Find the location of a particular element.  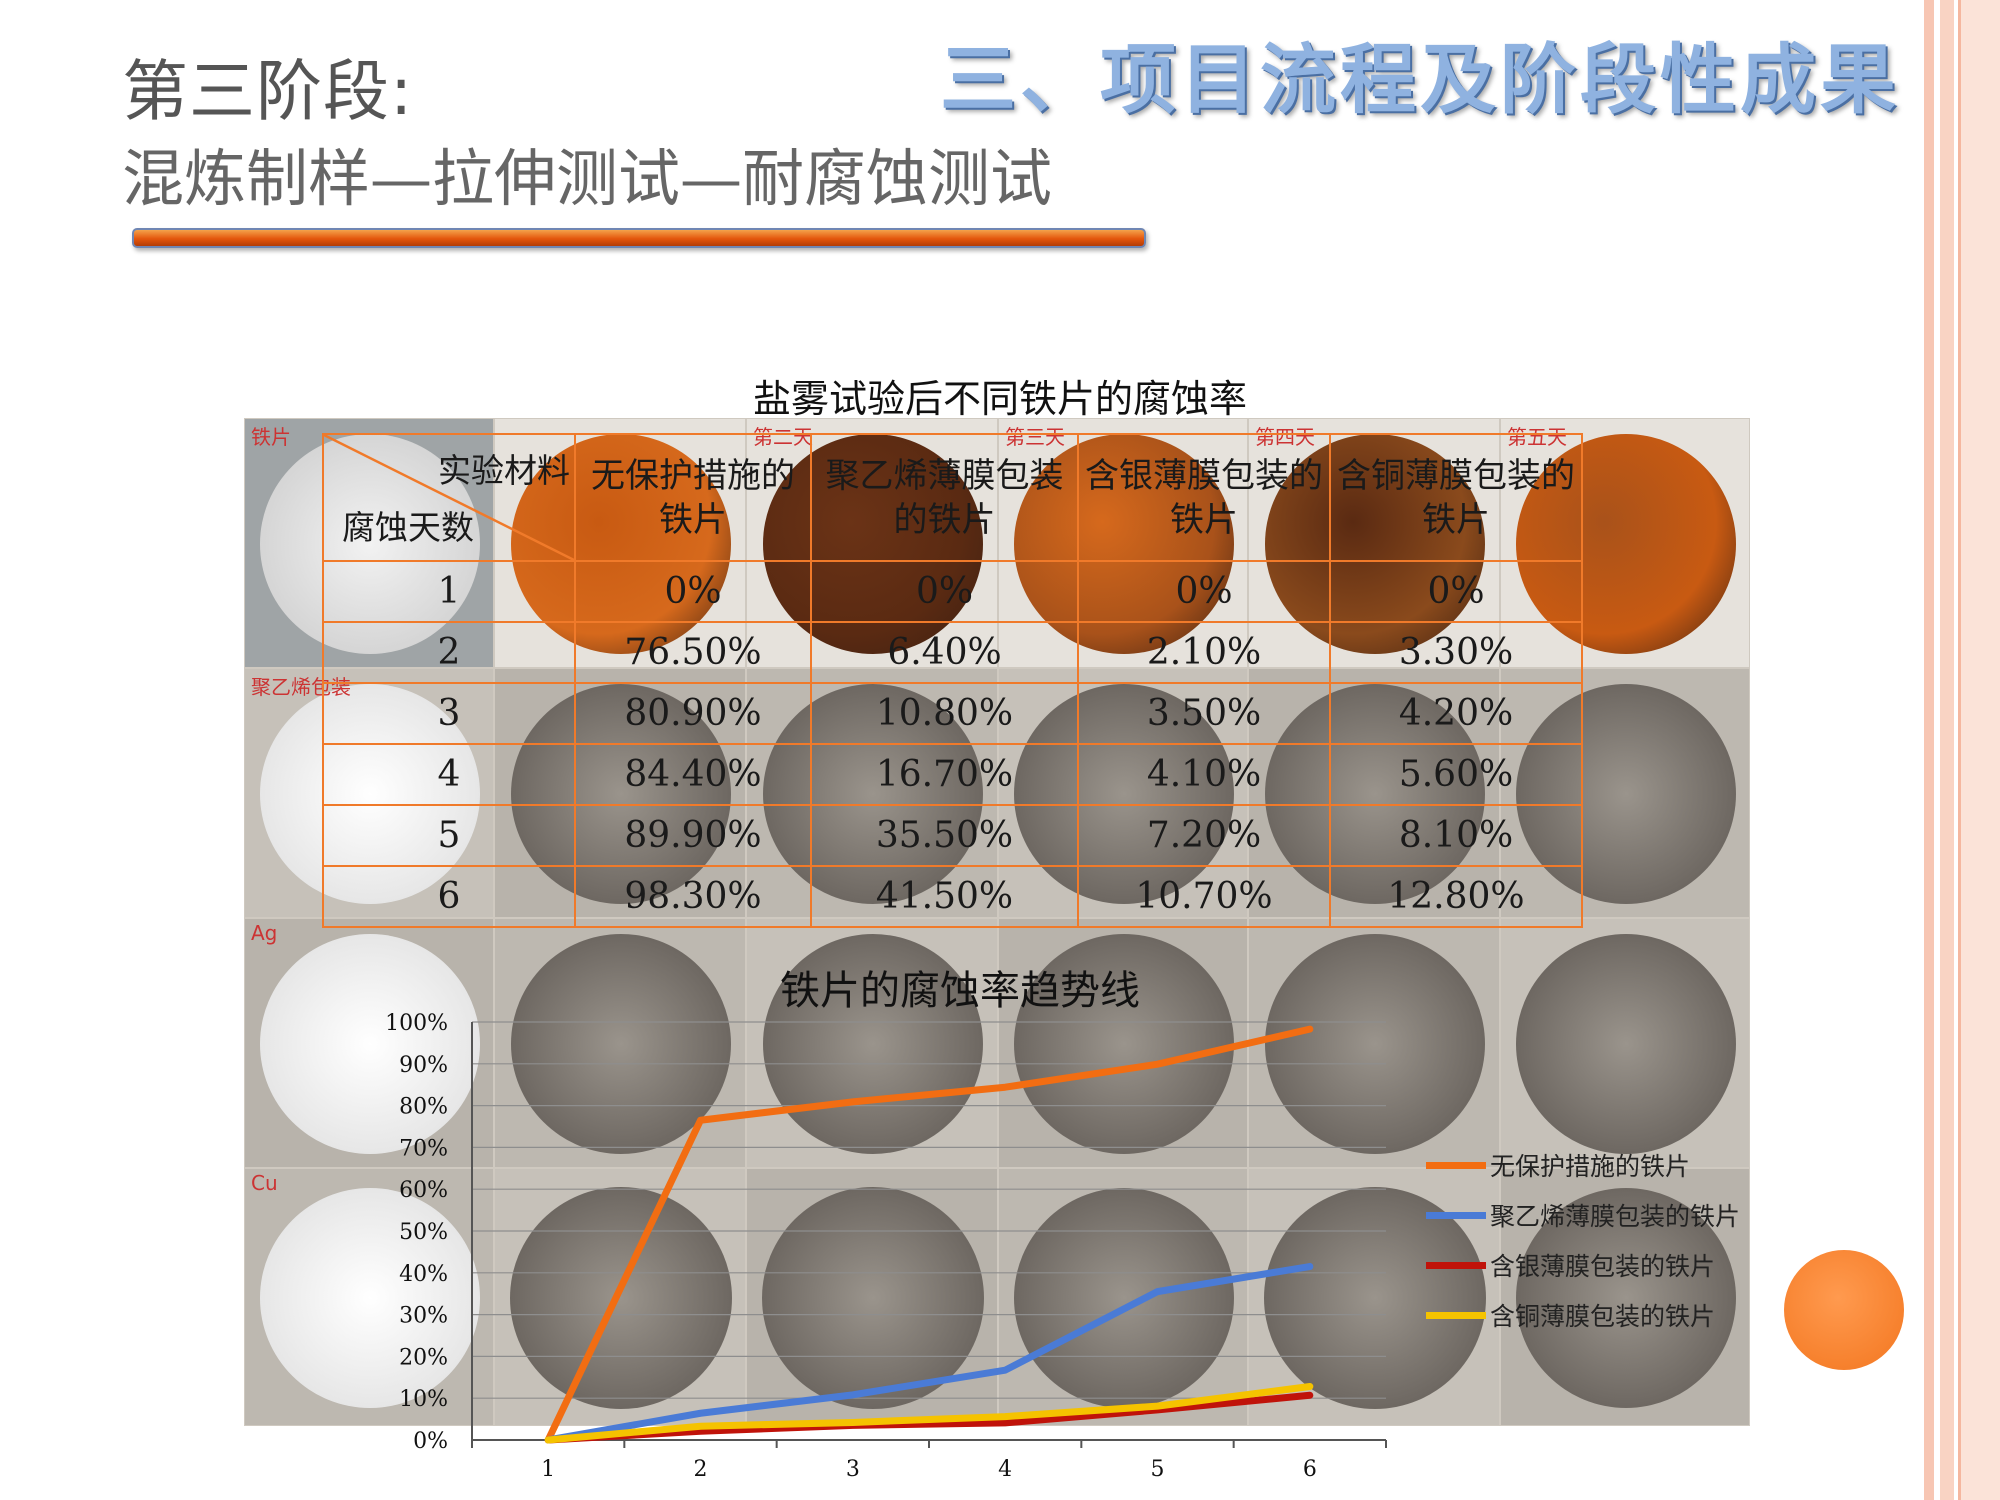

value-cell: 5.60% is located at coordinates (1456, 774).